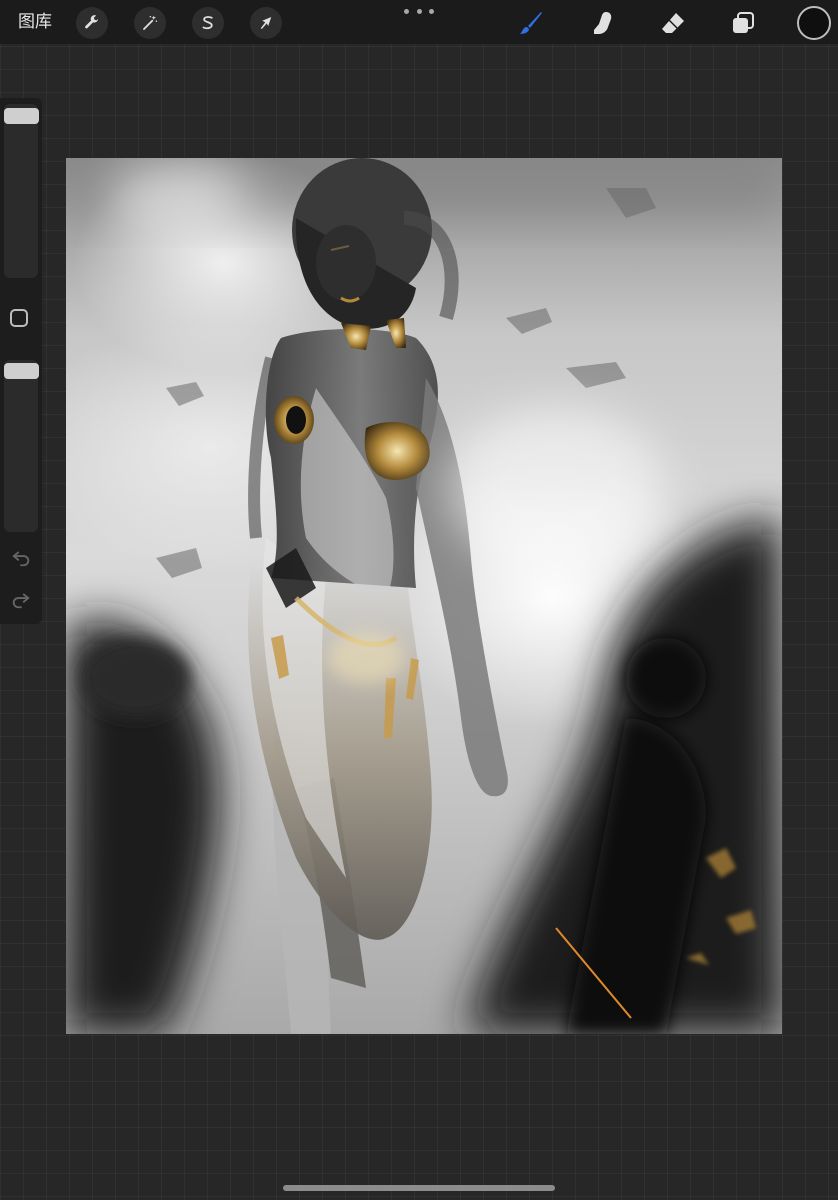 The width and height of the screenshot is (838, 1200). I want to click on opacity-slider, so click(21, 446).